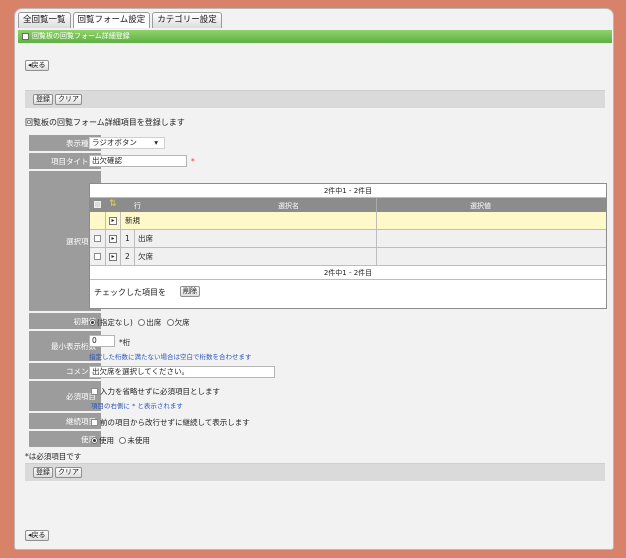 This screenshot has width=626, height=558. Describe the element at coordinates (125, 342) in the screenshot. I see `digits-unit: *桁` at that location.